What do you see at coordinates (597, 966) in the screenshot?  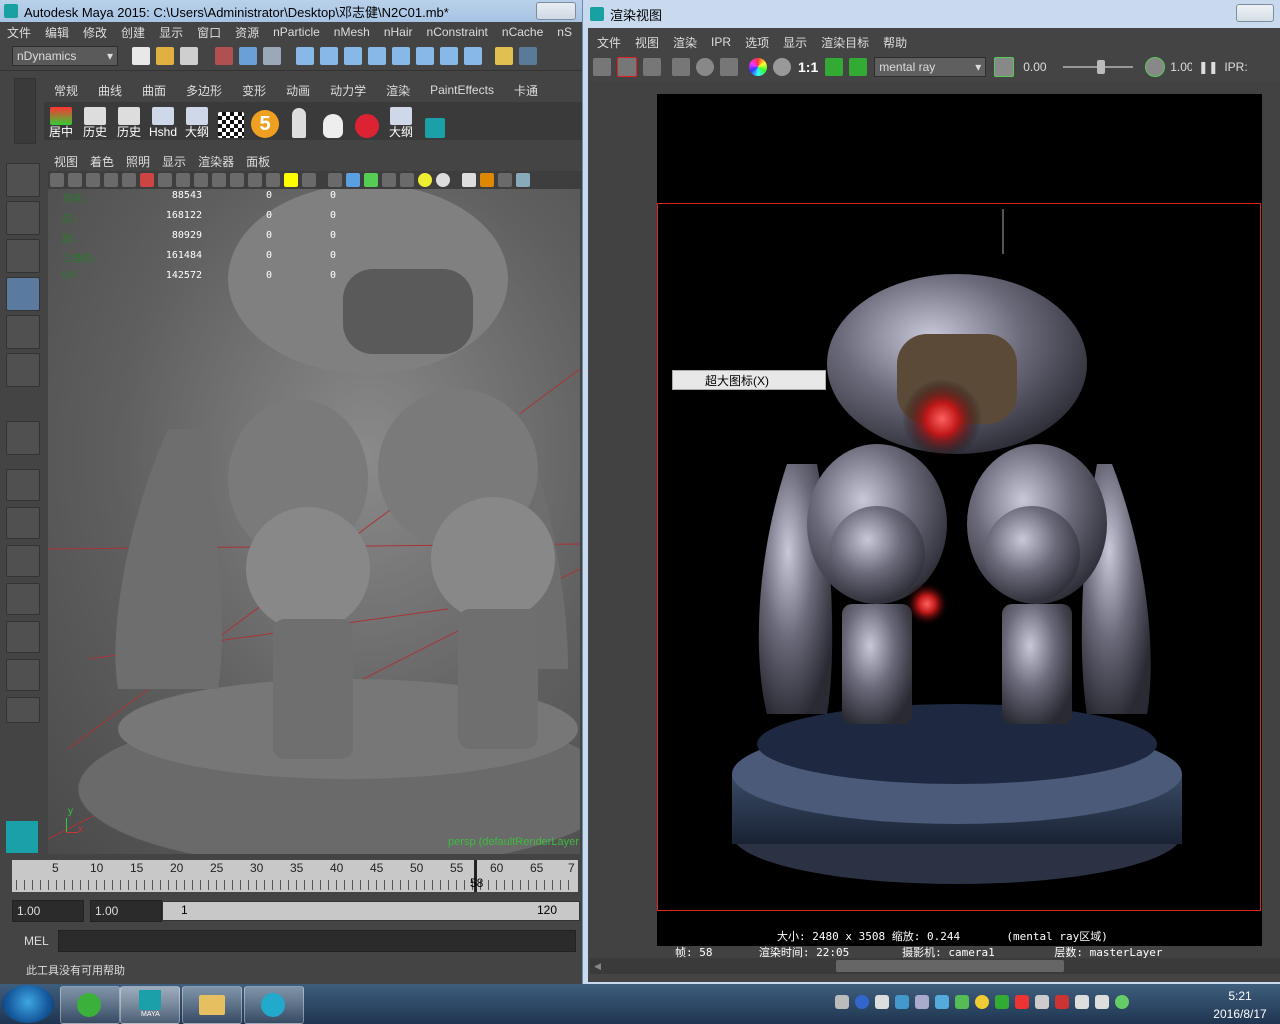 I see `scroll-left-icon: ◀` at bounding box center [597, 966].